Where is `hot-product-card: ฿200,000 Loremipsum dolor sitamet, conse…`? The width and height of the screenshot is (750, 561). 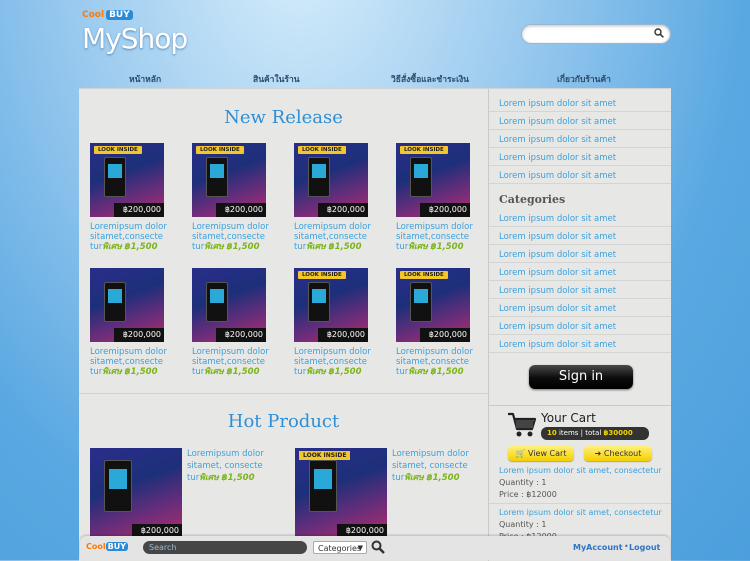 hot-product-card: ฿200,000 Loremipsum dolor sitamet, conse… is located at coordinates (185, 493).